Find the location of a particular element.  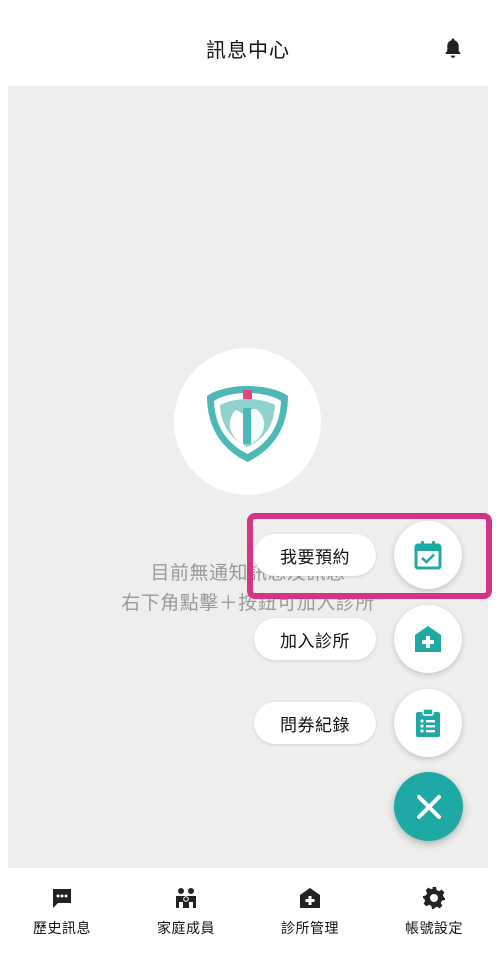

gear-icon is located at coordinates (434, 898).